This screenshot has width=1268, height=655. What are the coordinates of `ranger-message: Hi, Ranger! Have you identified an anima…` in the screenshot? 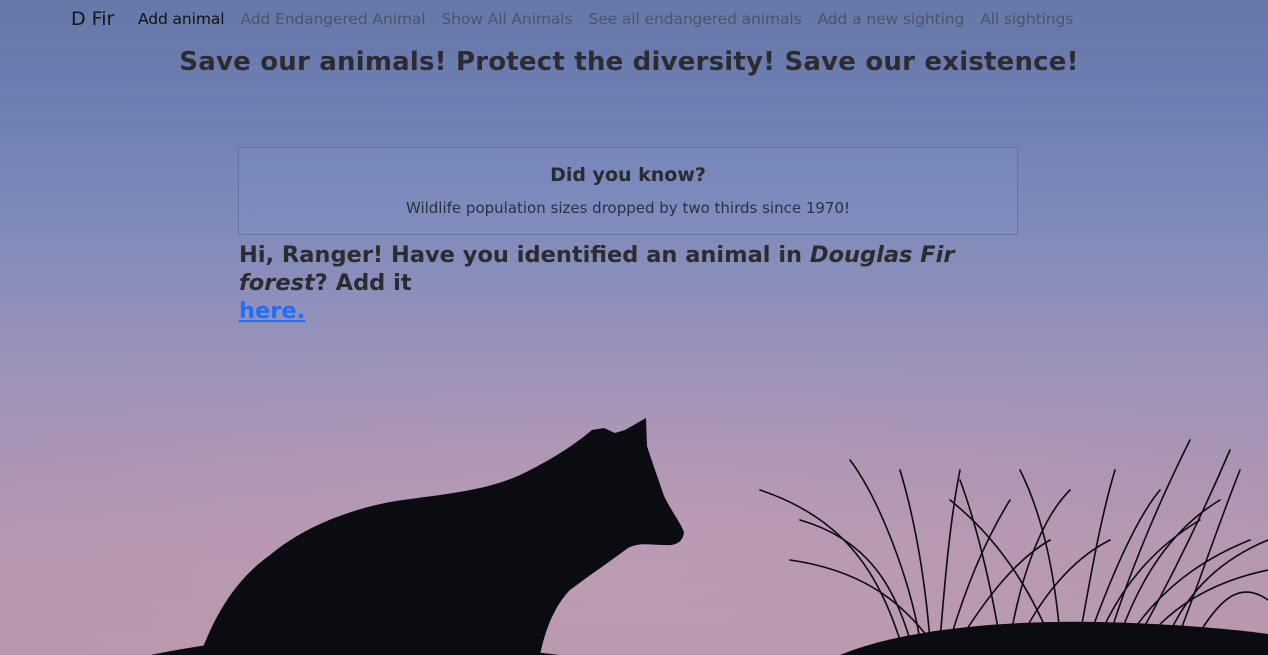 It's located at (639, 283).